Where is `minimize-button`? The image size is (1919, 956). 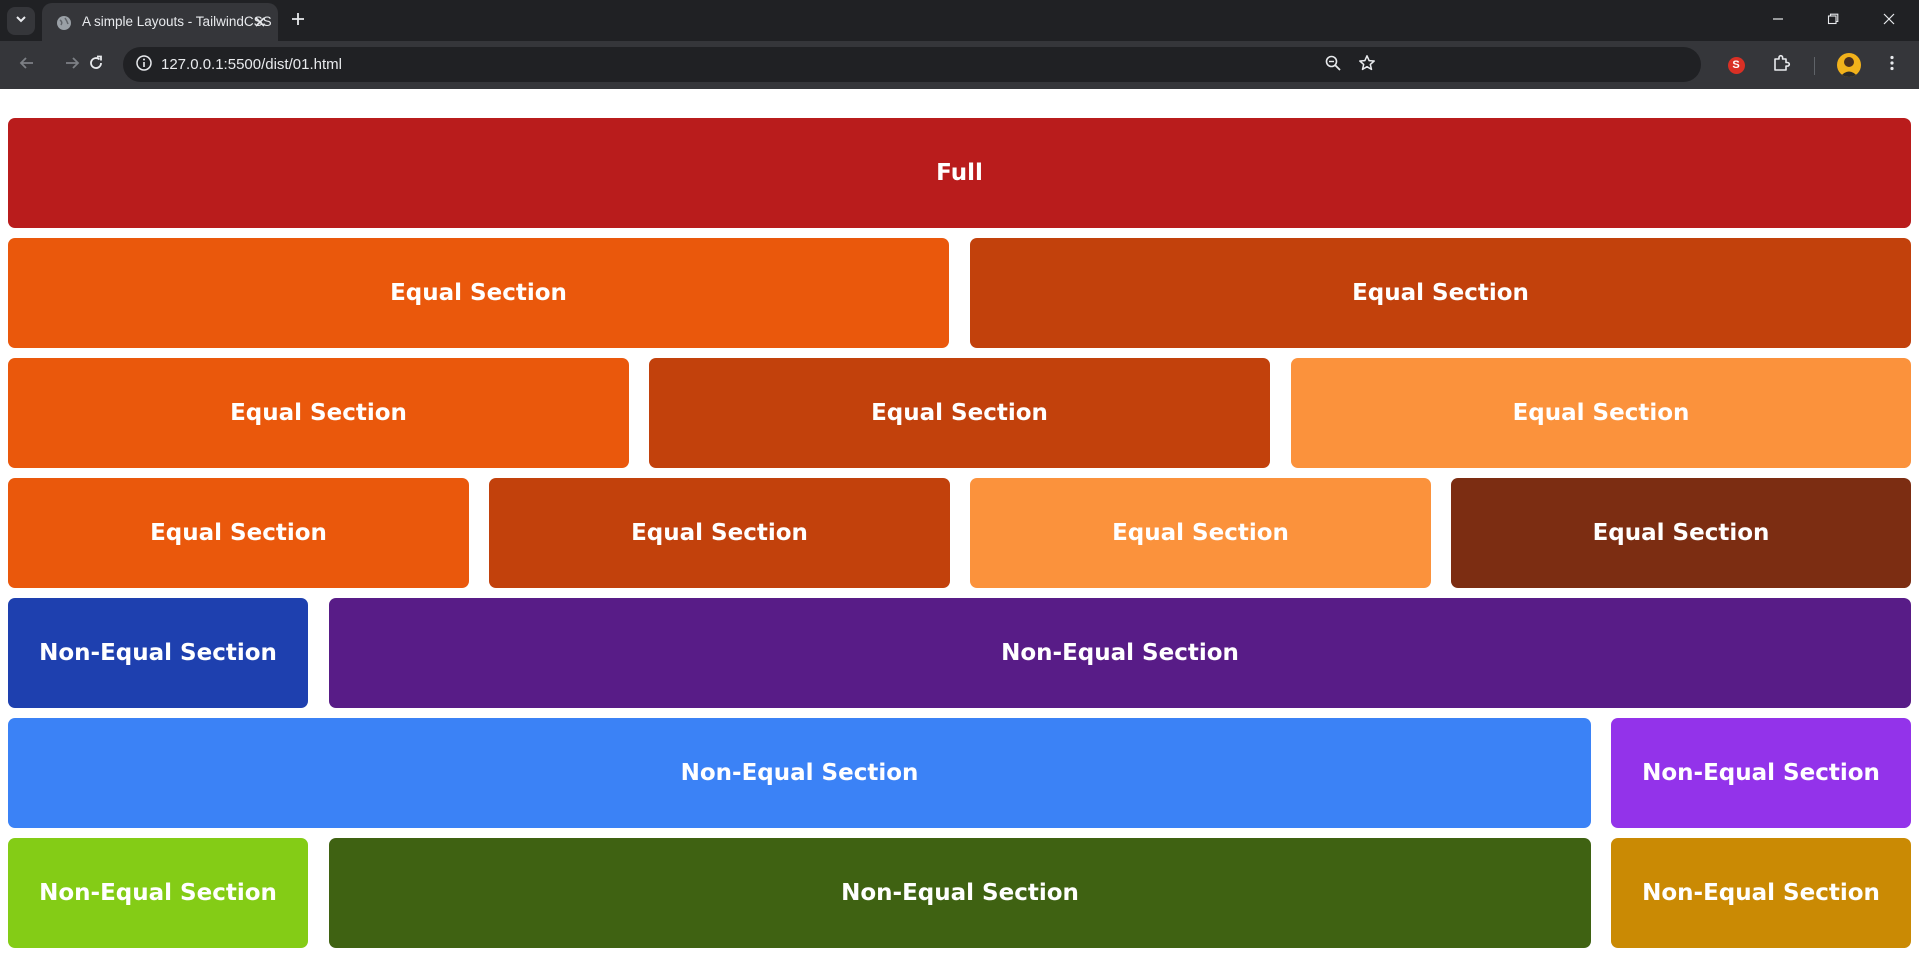 minimize-button is located at coordinates (1778, 20).